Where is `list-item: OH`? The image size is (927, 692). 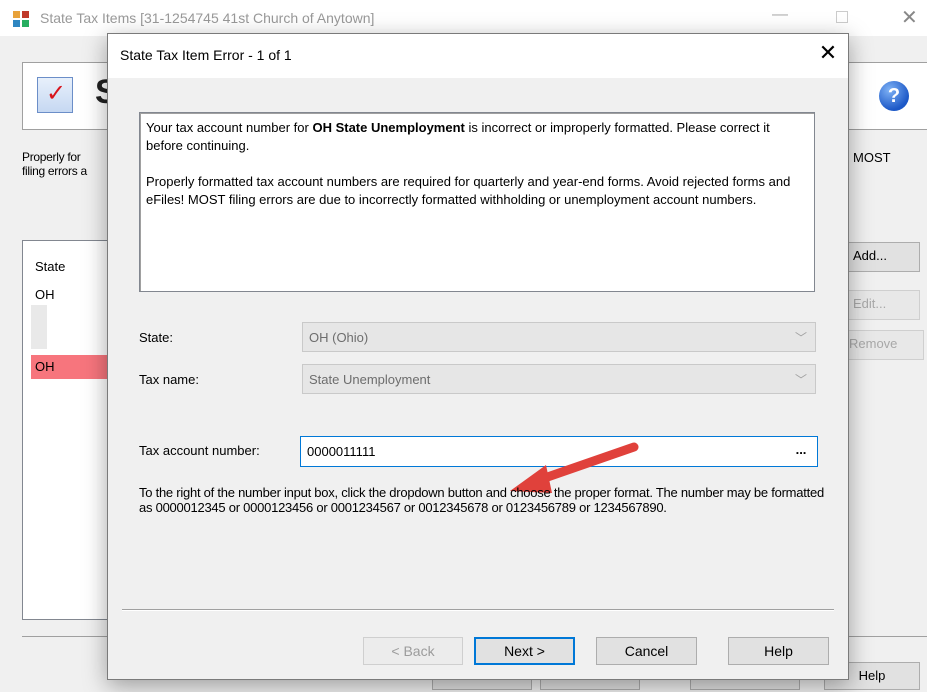
list-item: OH is located at coordinates (45, 294).